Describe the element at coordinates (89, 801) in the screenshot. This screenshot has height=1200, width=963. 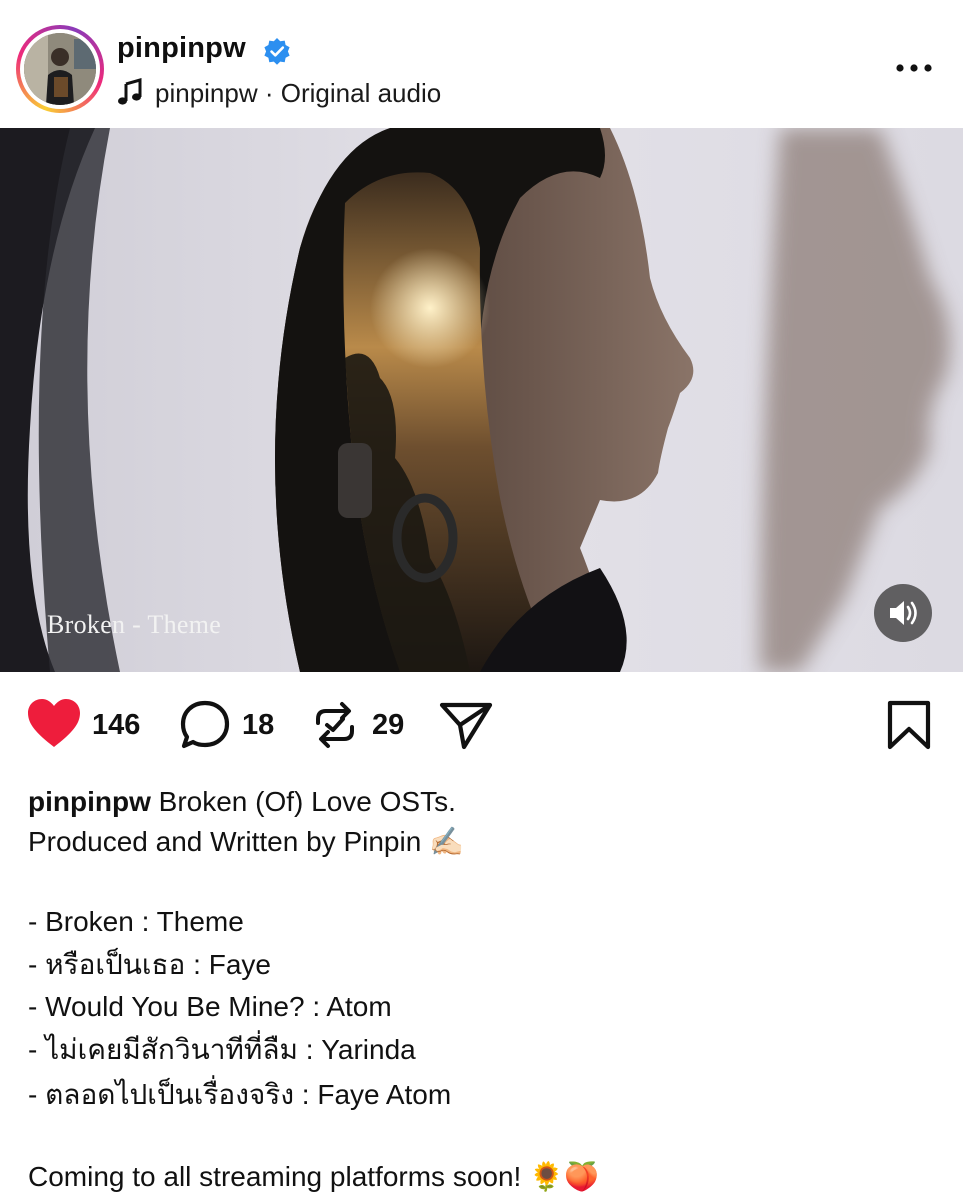
I see `caption-username: pinpinpw` at that location.